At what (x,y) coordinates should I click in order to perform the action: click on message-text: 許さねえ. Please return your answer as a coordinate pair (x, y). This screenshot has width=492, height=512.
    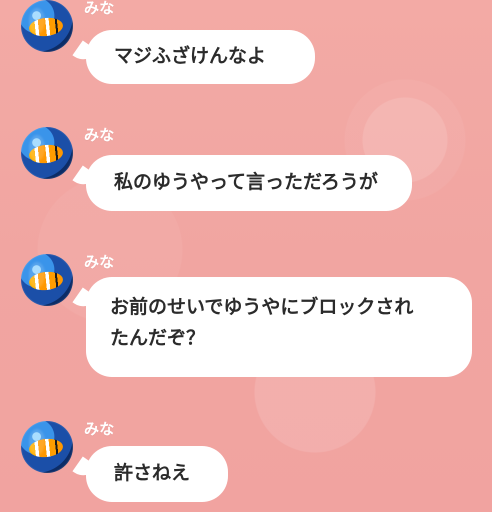
    Looking at the image, I should click on (152, 473).